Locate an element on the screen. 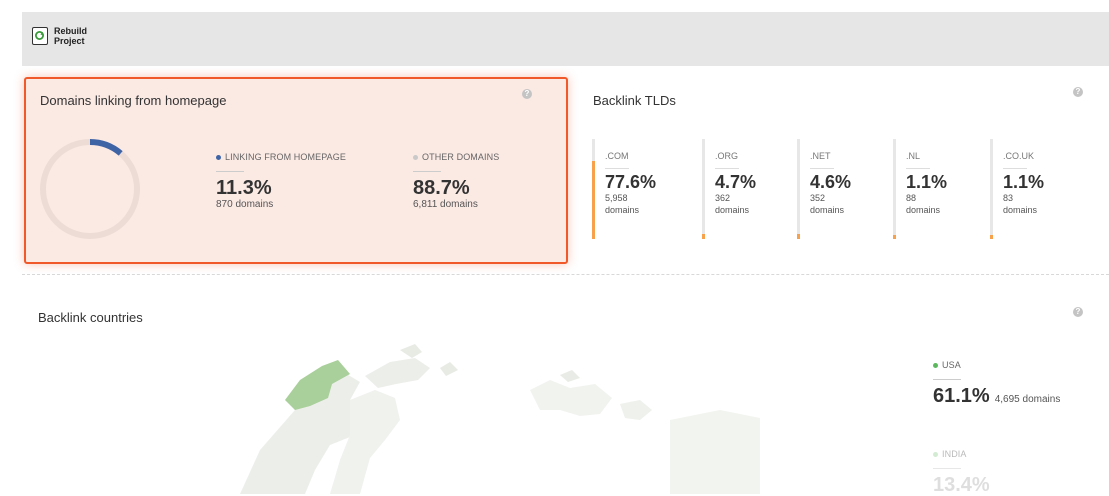 The height and width of the screenshot is (496, 1109). other-legend-dot is located at coordinates (415, 157).